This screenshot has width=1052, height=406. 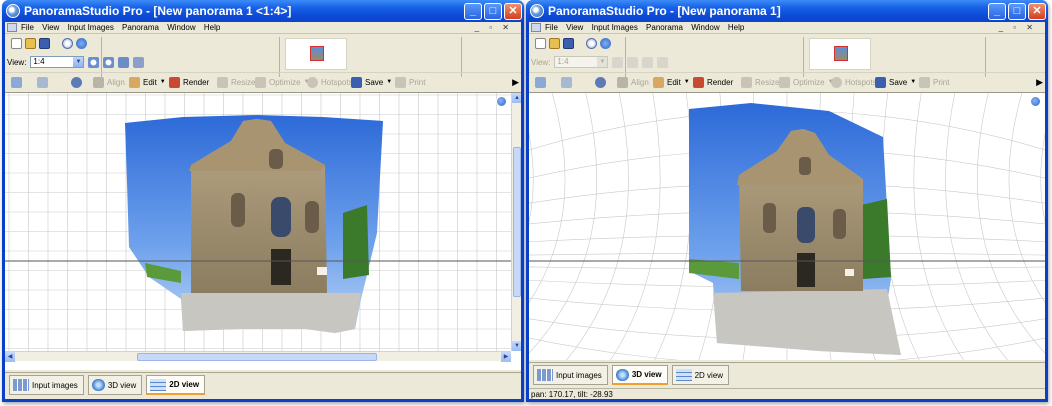 What do you see at coordinates (17, 62) in the screenshot?
I see `view-label: View:` at bounding box center [17, 62].